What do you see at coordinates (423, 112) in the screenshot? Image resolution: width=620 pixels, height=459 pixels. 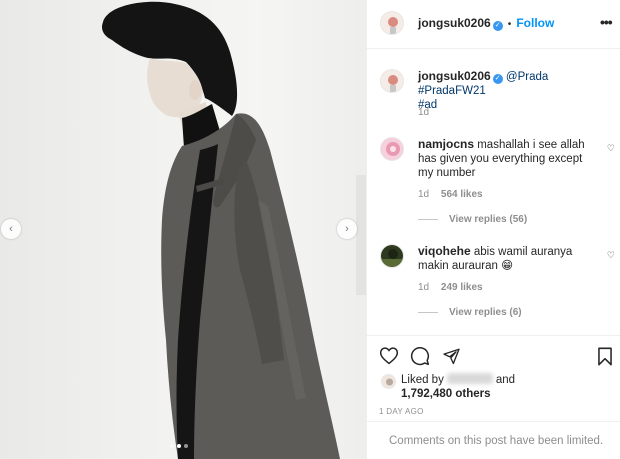 I see `caption-time: 1d` at bounding box center [423, 112].